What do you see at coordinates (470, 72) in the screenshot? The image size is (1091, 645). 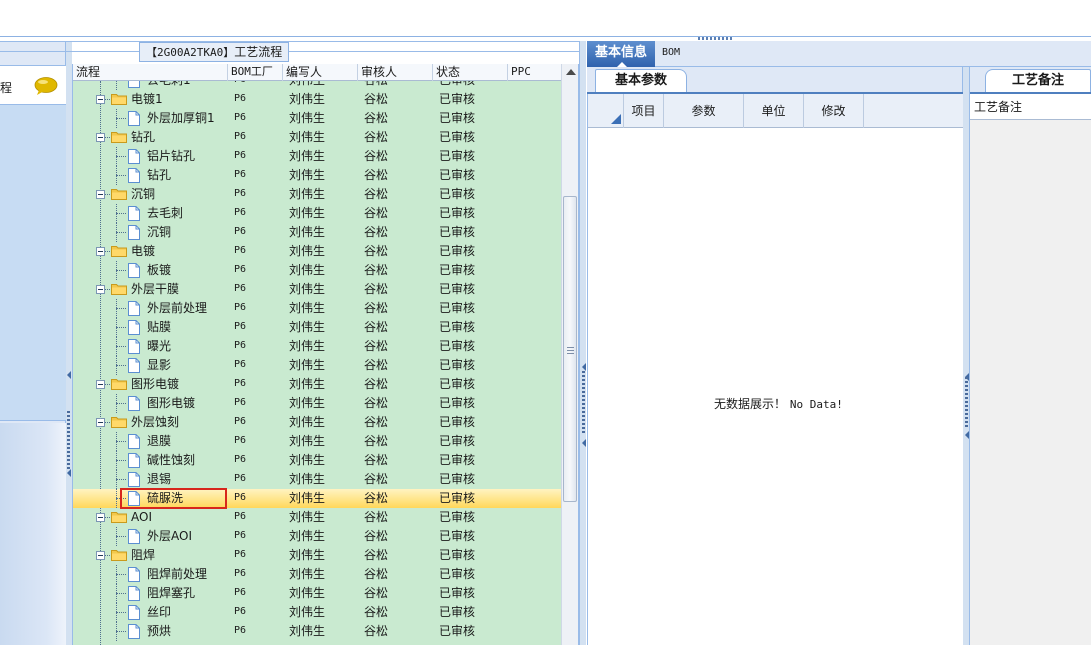 I see `col-header-status: 状态` at bounding box center [470, 72].